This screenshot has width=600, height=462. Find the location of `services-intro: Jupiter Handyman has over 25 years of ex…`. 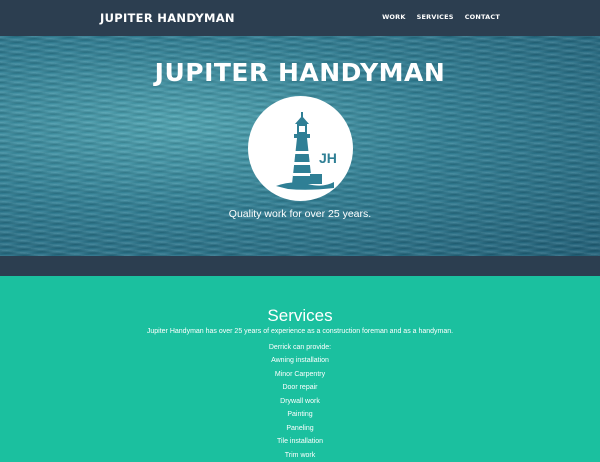

services-intro: Jupiter Handyman has over 25 years of ex… is located at coordinates (300, 331).